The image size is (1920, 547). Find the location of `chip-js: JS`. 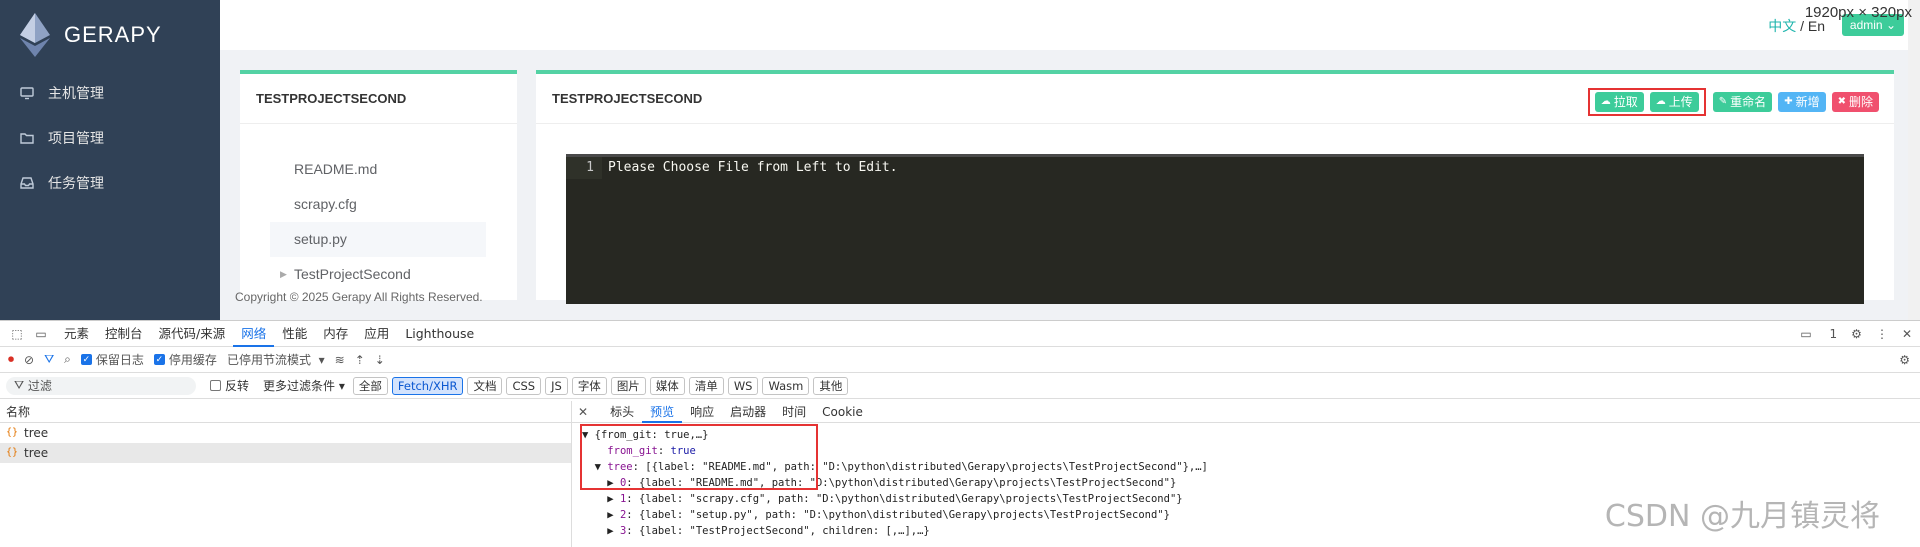

chip-js: JS is located at coordinates (556, 385).